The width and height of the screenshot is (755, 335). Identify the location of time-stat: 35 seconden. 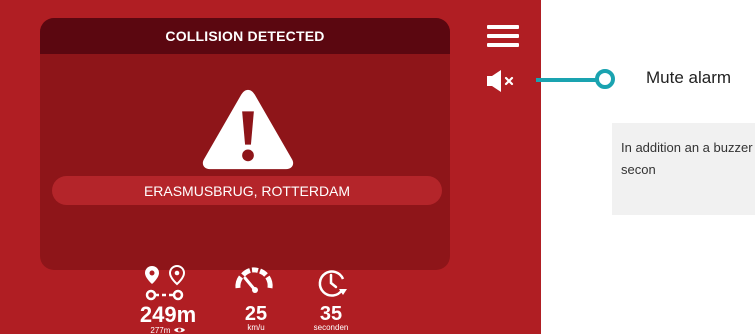
(331, 318).